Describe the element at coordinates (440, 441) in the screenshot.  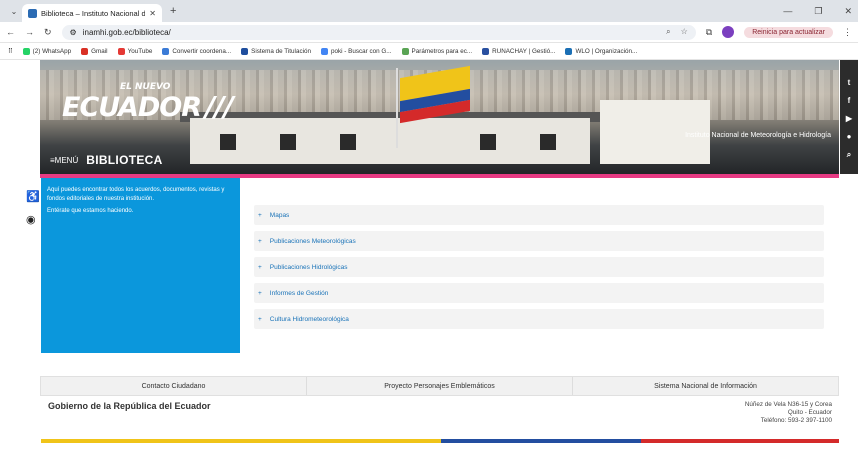
I see `flag-stripe` at that location.